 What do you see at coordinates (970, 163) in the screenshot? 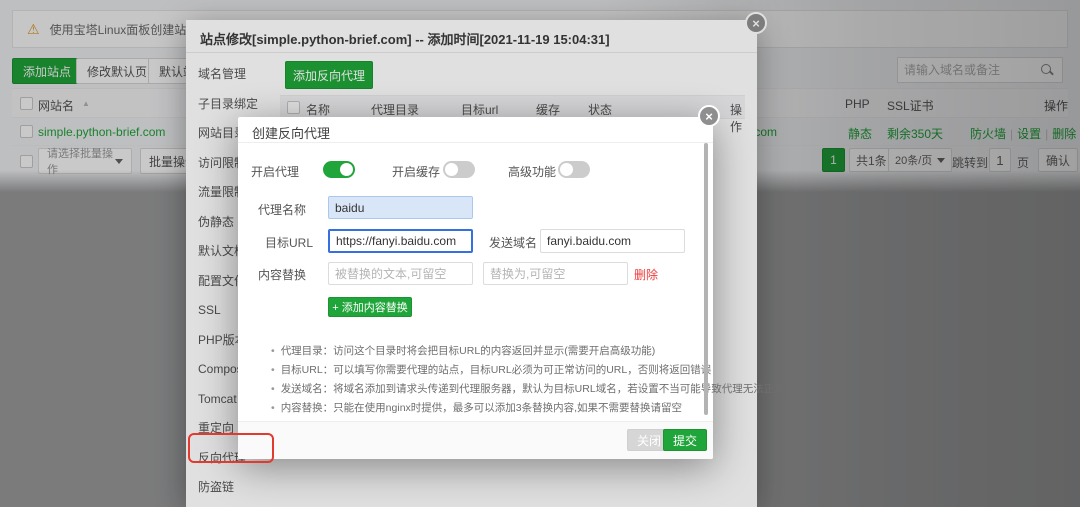
I see `jump-label: 跳转到` at bounding box center [970, 163].